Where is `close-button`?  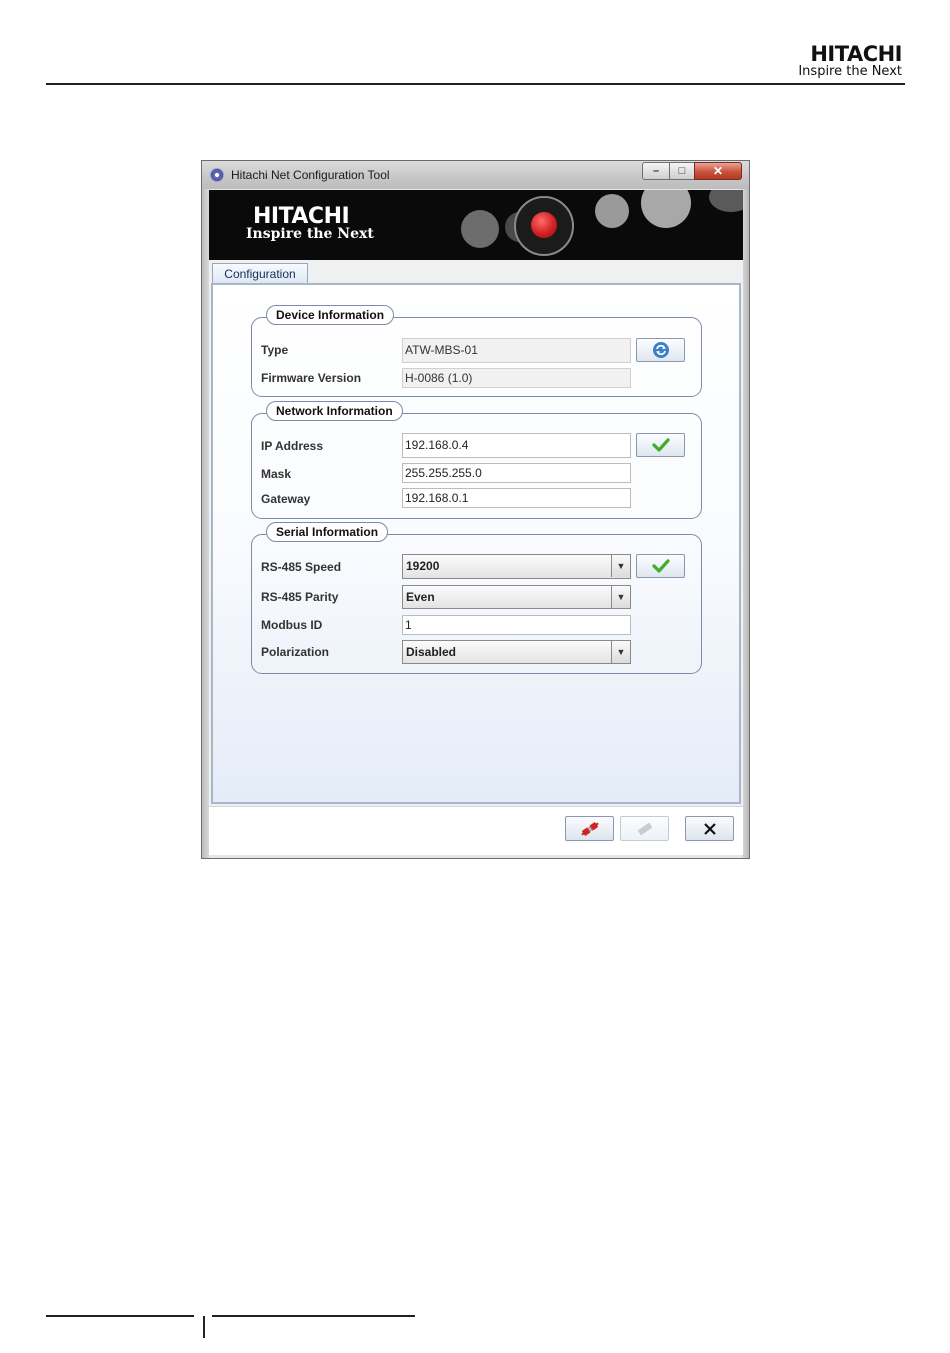 close-button is located at coordinates (709, 828).